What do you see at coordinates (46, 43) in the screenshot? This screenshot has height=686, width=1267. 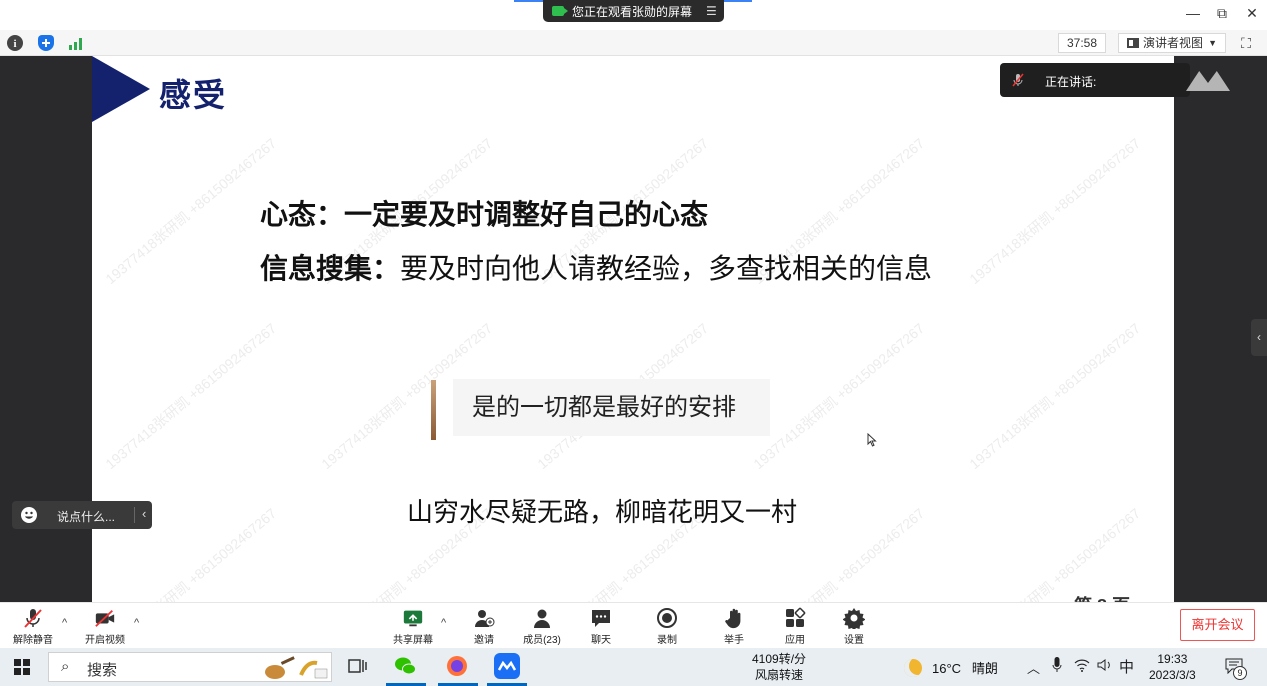 I see `shield-icon` at bounding box center [46, 43].